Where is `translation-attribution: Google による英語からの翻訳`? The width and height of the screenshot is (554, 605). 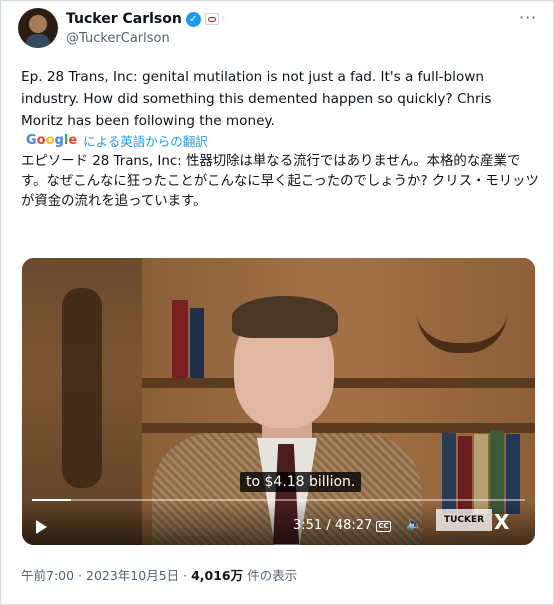
translation-attribution: Google による英語からの翻訳 is located at coordinates (117, 140).